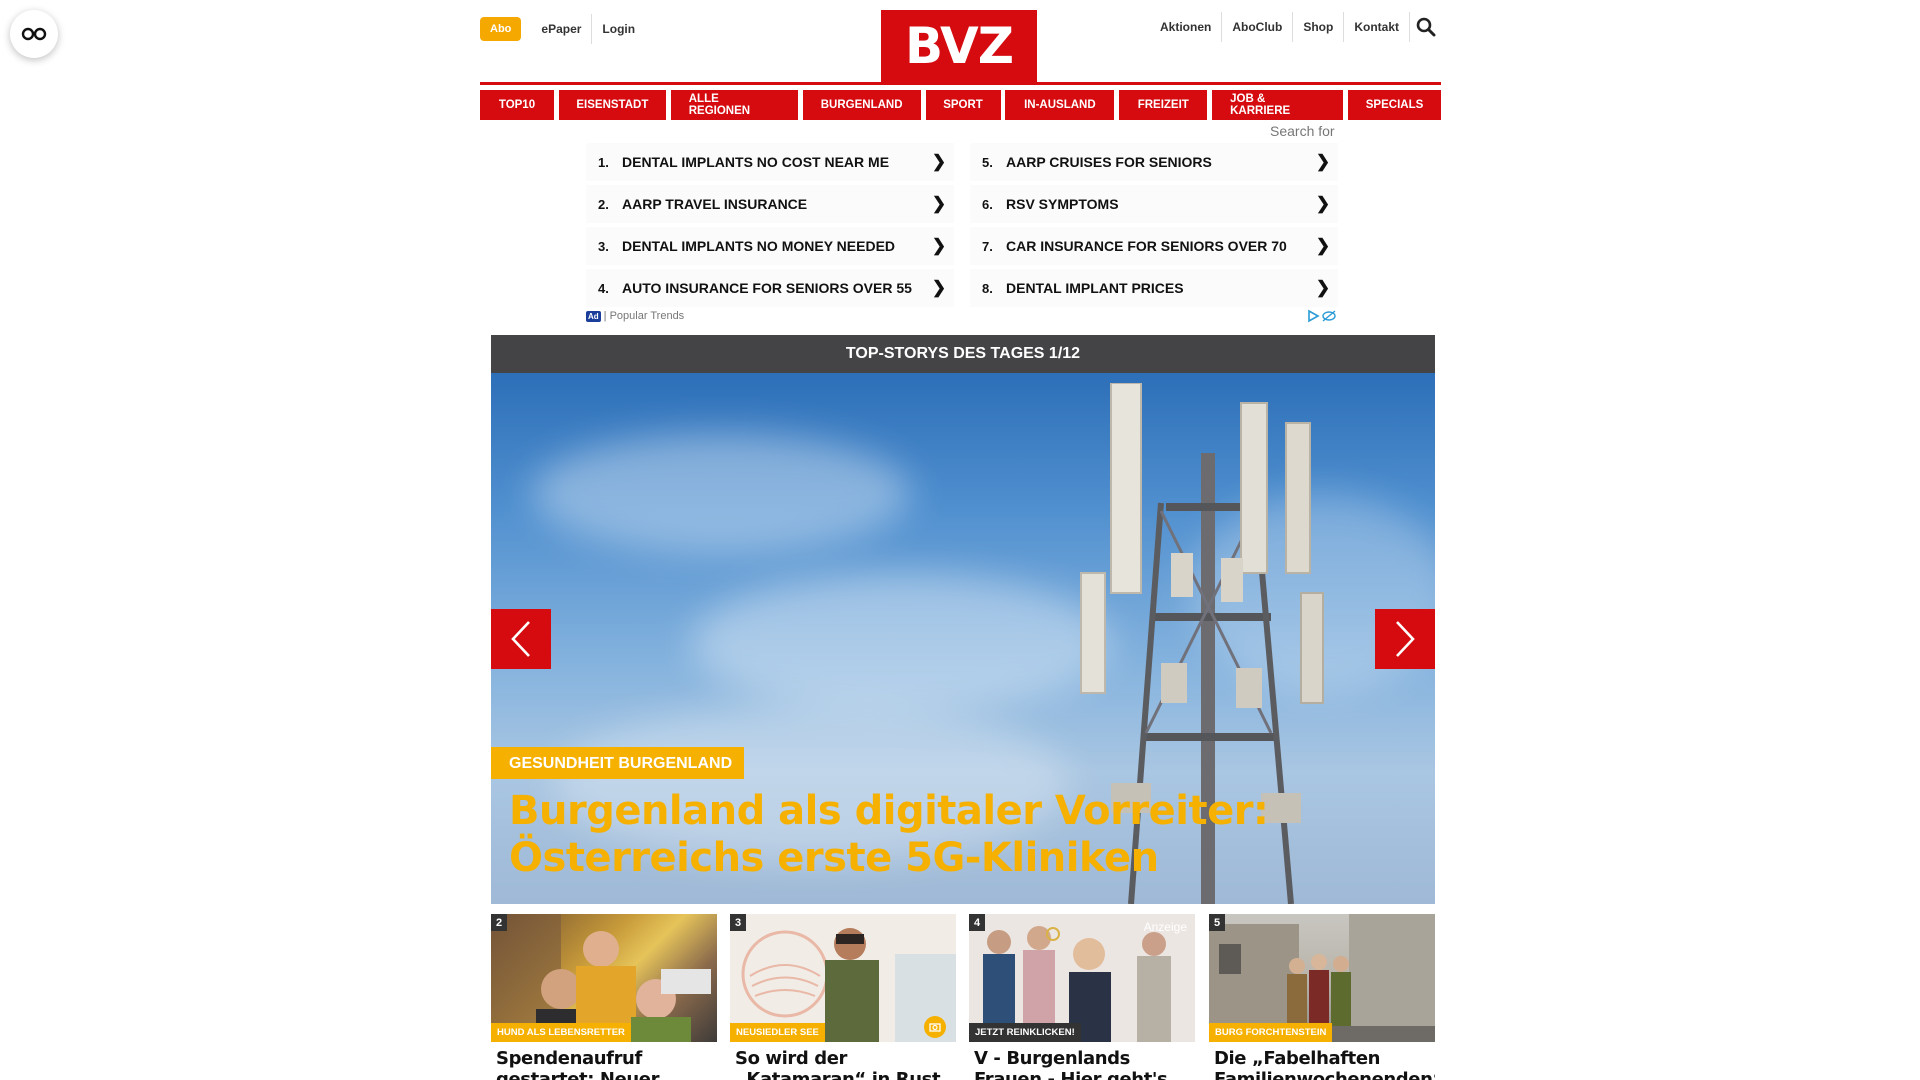 The width and height of the screenshot is (1920, 1080). What do you see at coordinates (1302, 131) in the screenshot?
I see `ad-search-for-label: Search for` at bounding box center [1302, 131].